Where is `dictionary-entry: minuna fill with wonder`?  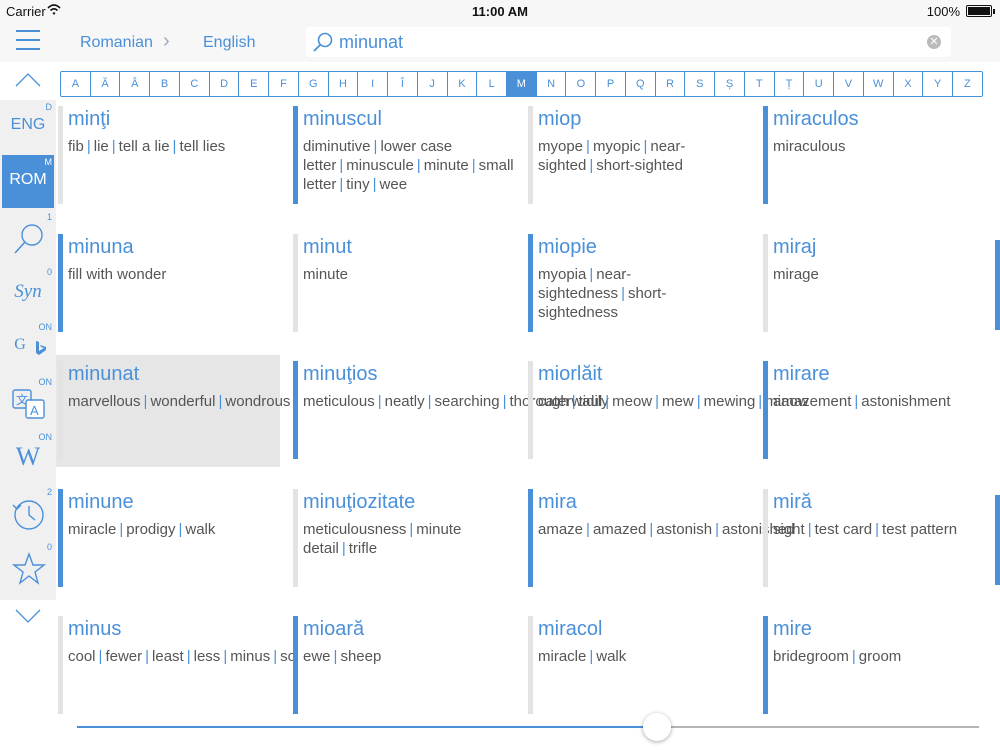 dictionary-entry: minuna fill with wonder is located at coordinates (168, 284).